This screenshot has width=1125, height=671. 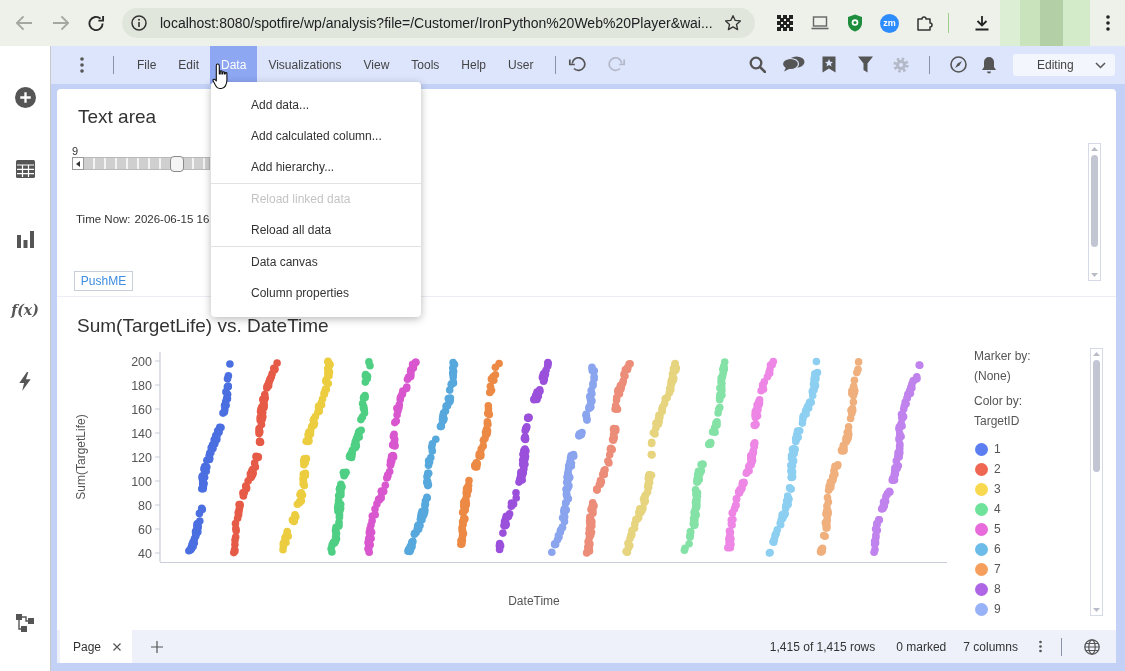 I want to click on menu-item: Visualizations, so click(x=305, y=65).